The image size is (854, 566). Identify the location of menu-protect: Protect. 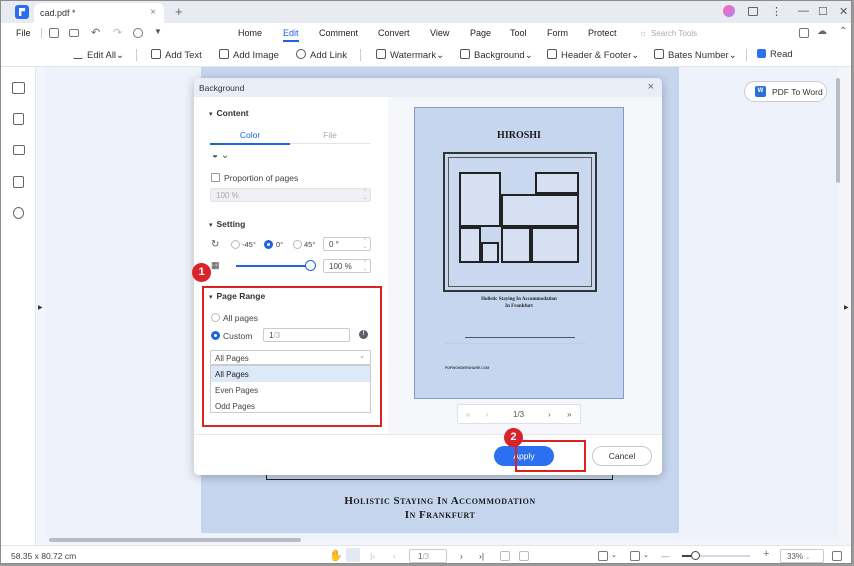
(602, 33).